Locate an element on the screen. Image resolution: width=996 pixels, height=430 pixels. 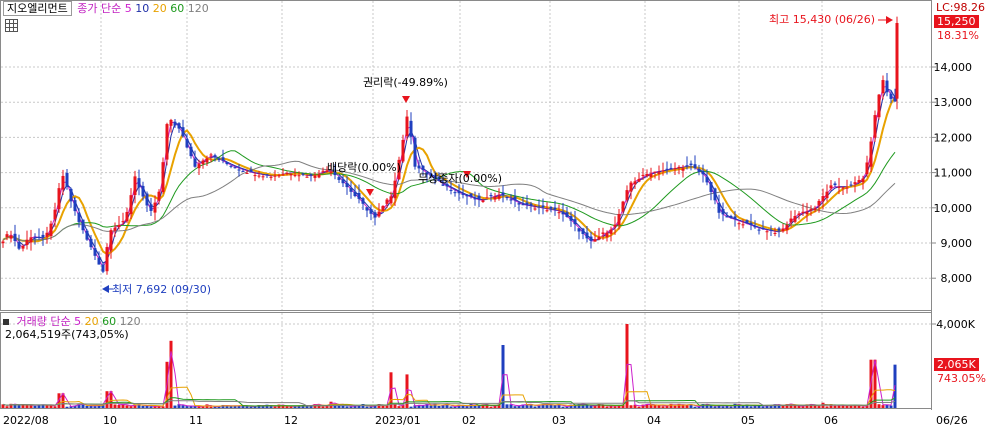
ma5-label: 5 is located at coordinates (128, 8).